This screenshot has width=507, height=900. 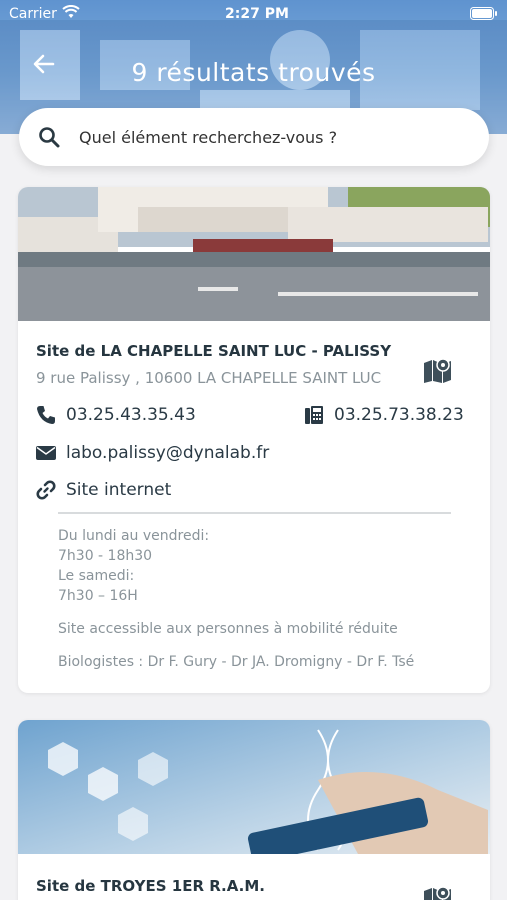 I want to click on carrier-label: Carrier, so click(x=33, y=14).